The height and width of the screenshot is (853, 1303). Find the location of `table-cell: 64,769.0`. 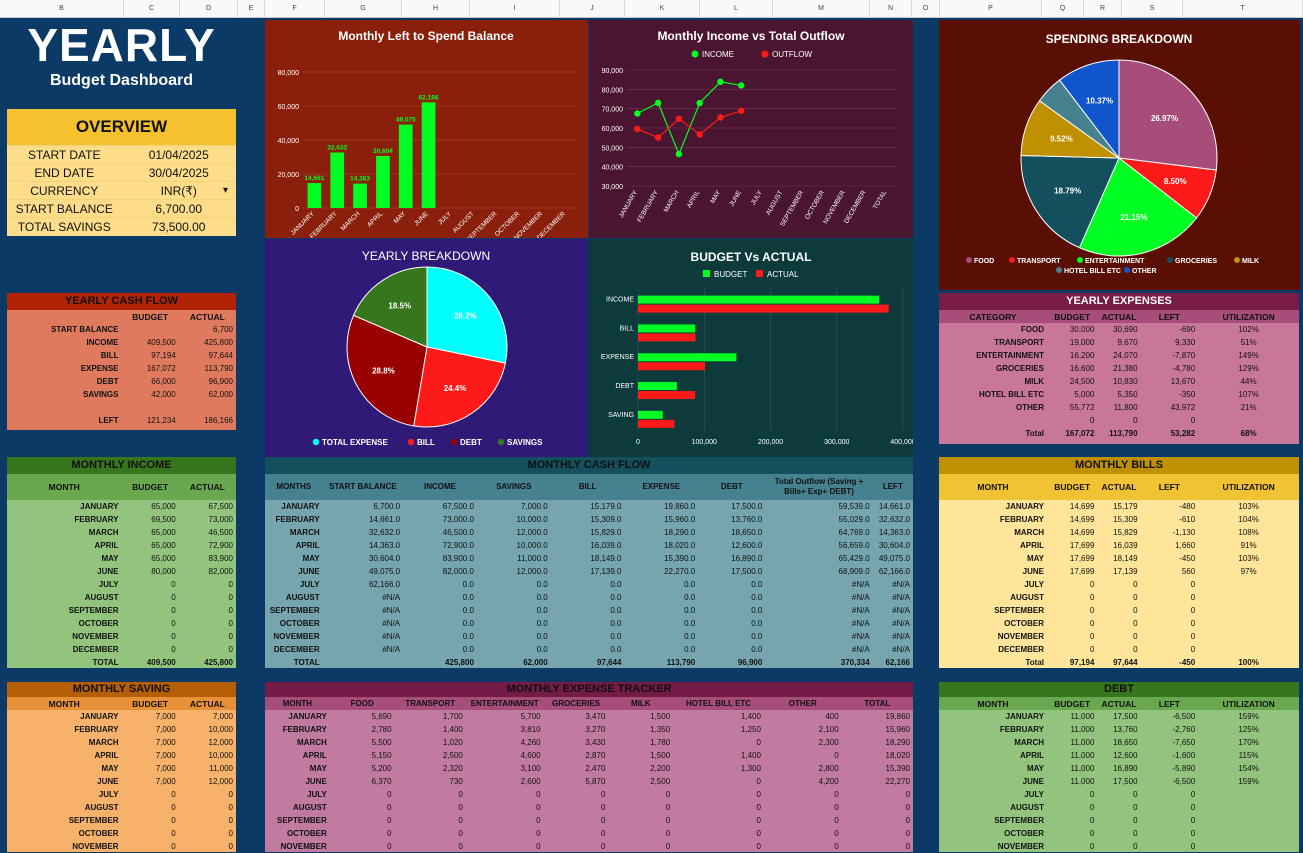

table-cell: 64,769.0 is located at coordinates (818, 532).